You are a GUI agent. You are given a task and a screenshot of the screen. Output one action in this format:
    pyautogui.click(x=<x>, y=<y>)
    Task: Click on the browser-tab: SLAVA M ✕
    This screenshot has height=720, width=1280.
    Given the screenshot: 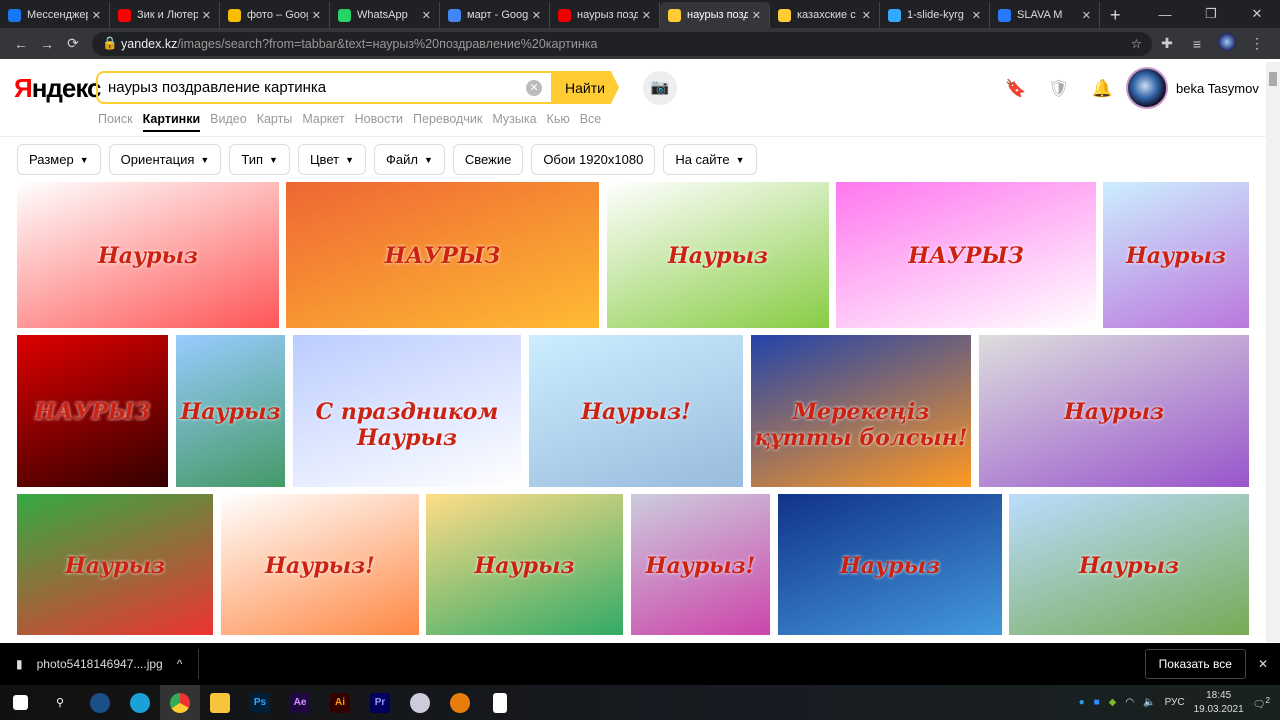 What is the action you would take?
    pyautogui.click(x=1045, y=15)
    